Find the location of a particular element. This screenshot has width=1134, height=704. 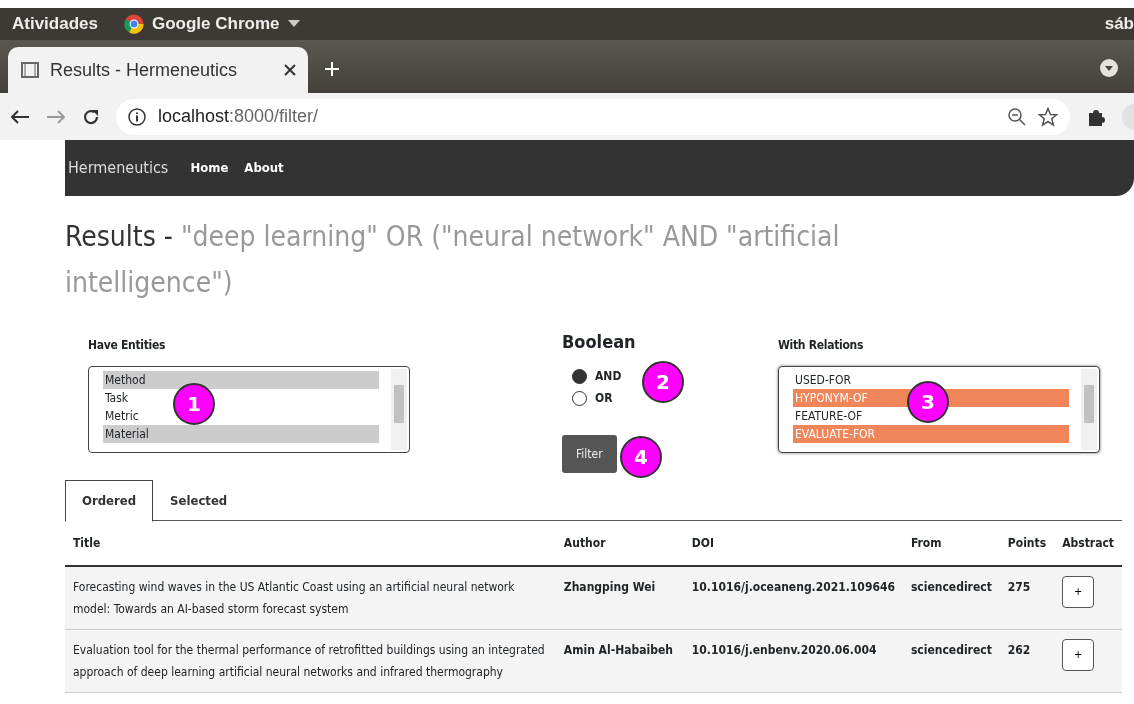

forward-icon is located at coordinates (56, 116).